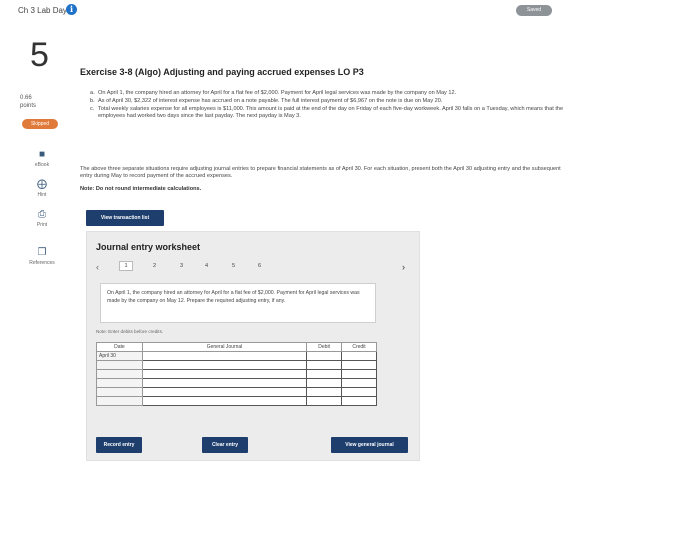 The height and width of the screenshot is (544, 700). What do you see at coordinates (369, 445) in the screenshot?
I see `view-general-journal-button: View general journal` at bounding box center [369, 445].